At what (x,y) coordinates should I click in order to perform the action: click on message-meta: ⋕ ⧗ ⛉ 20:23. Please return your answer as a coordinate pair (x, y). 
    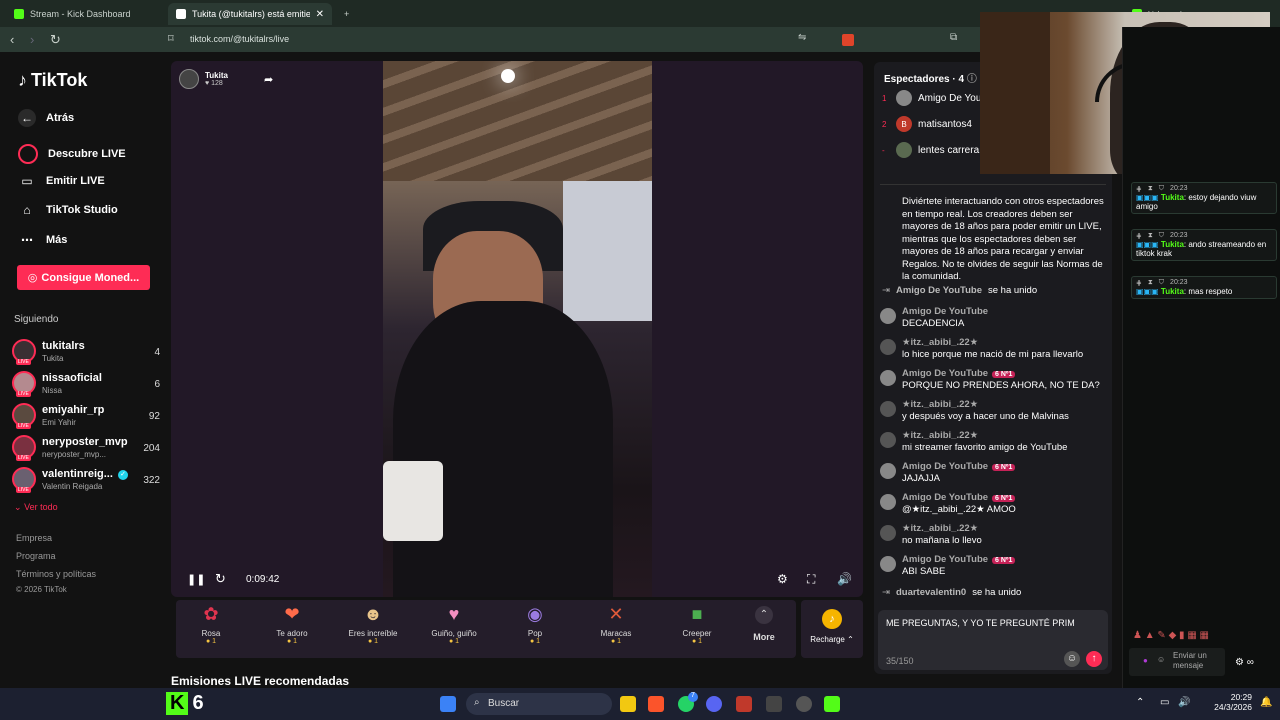
    Looking at the image, I should click on (1204, 283).